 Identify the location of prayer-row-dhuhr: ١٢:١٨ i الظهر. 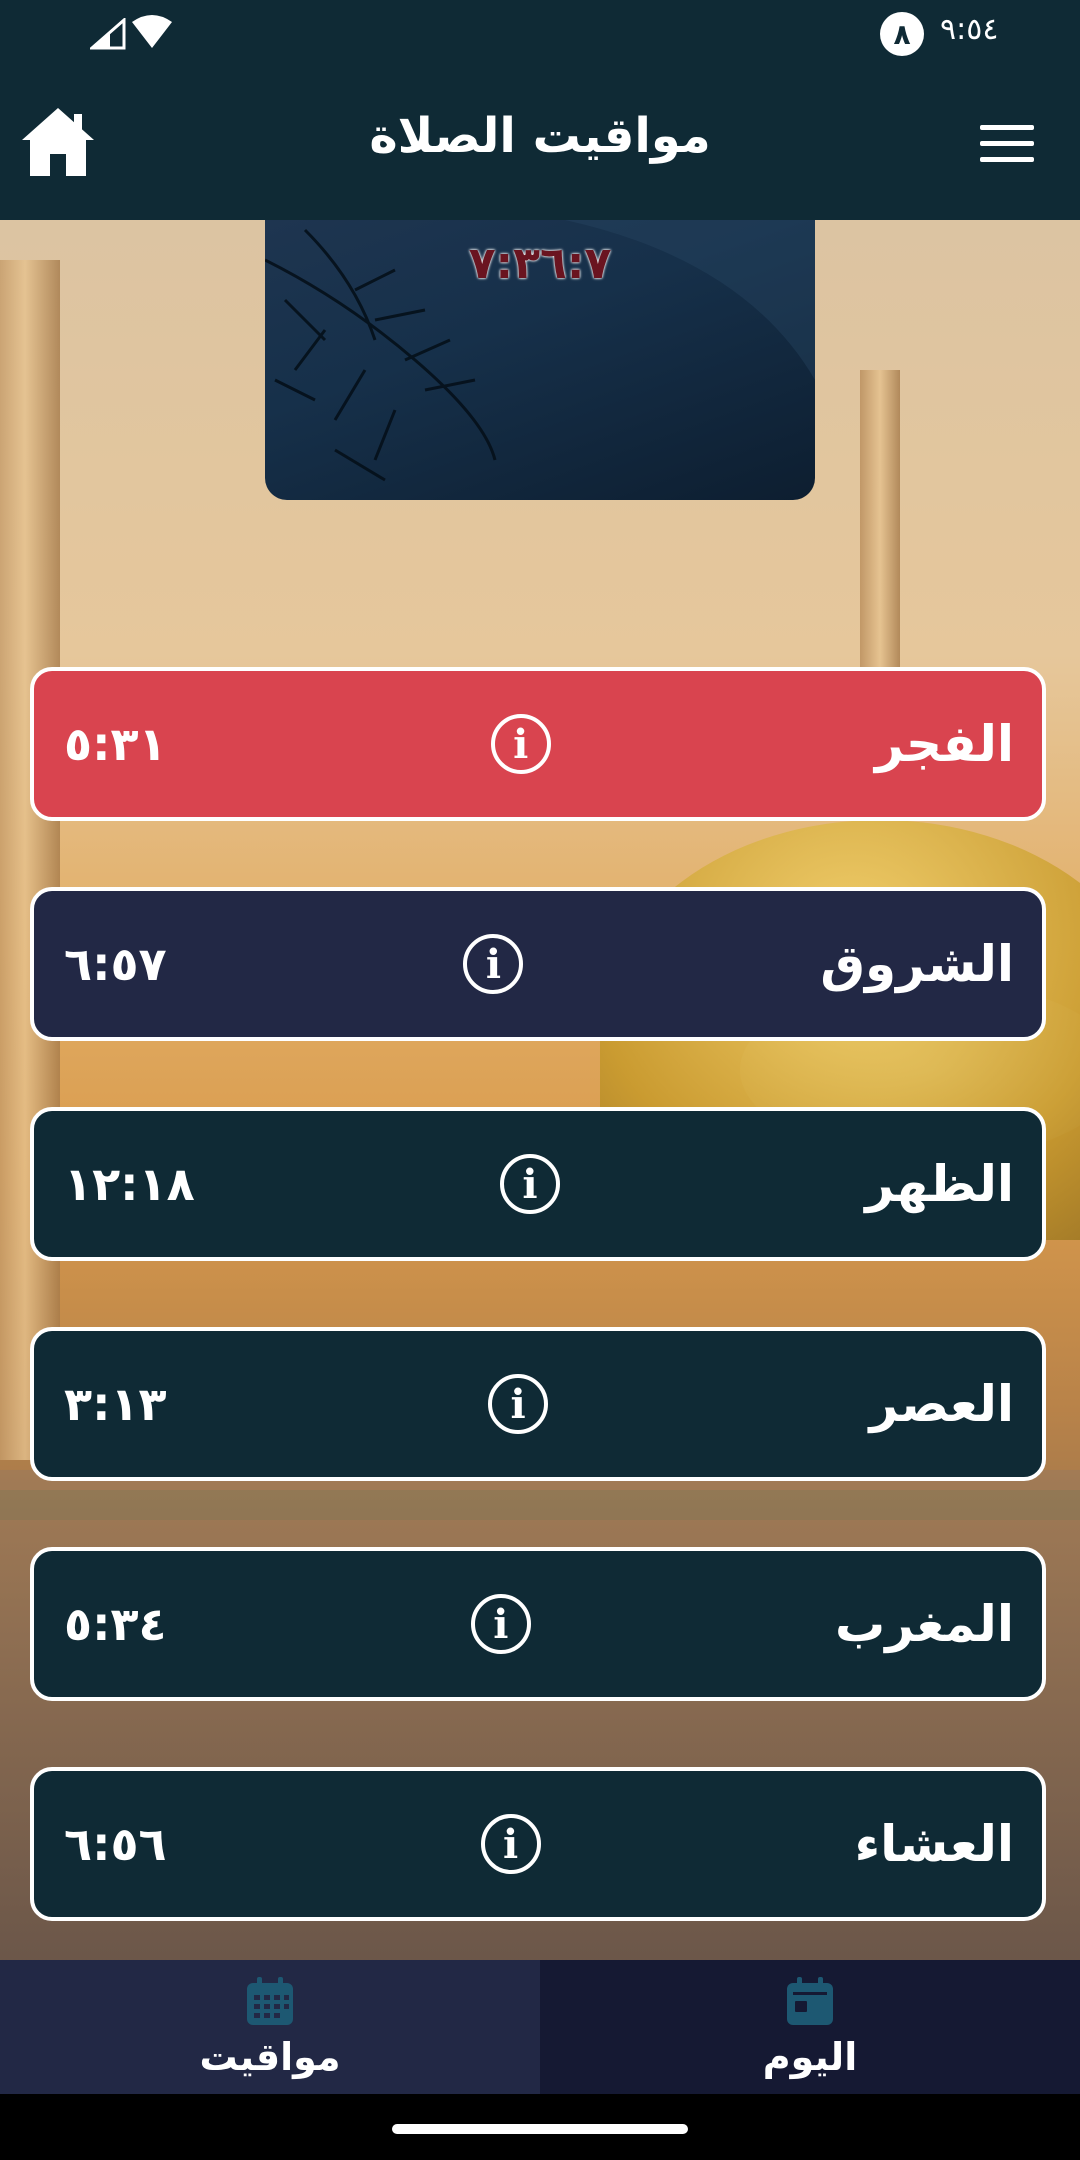
(538, 1184).